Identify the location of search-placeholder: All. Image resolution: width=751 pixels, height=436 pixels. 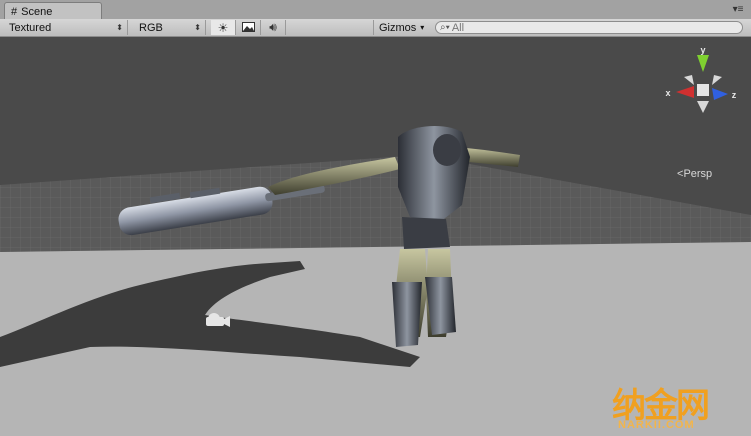
(458, 27).